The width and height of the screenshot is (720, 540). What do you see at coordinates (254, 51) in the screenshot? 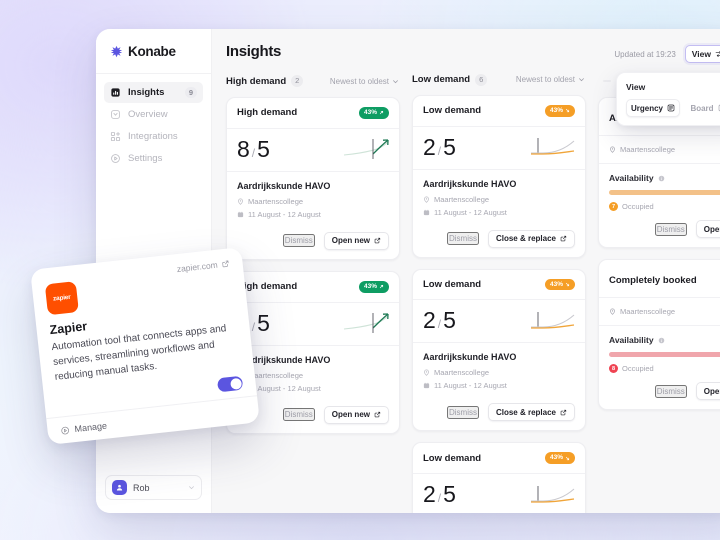
I see `page-title: Insights` at bounding box center [254, 51].